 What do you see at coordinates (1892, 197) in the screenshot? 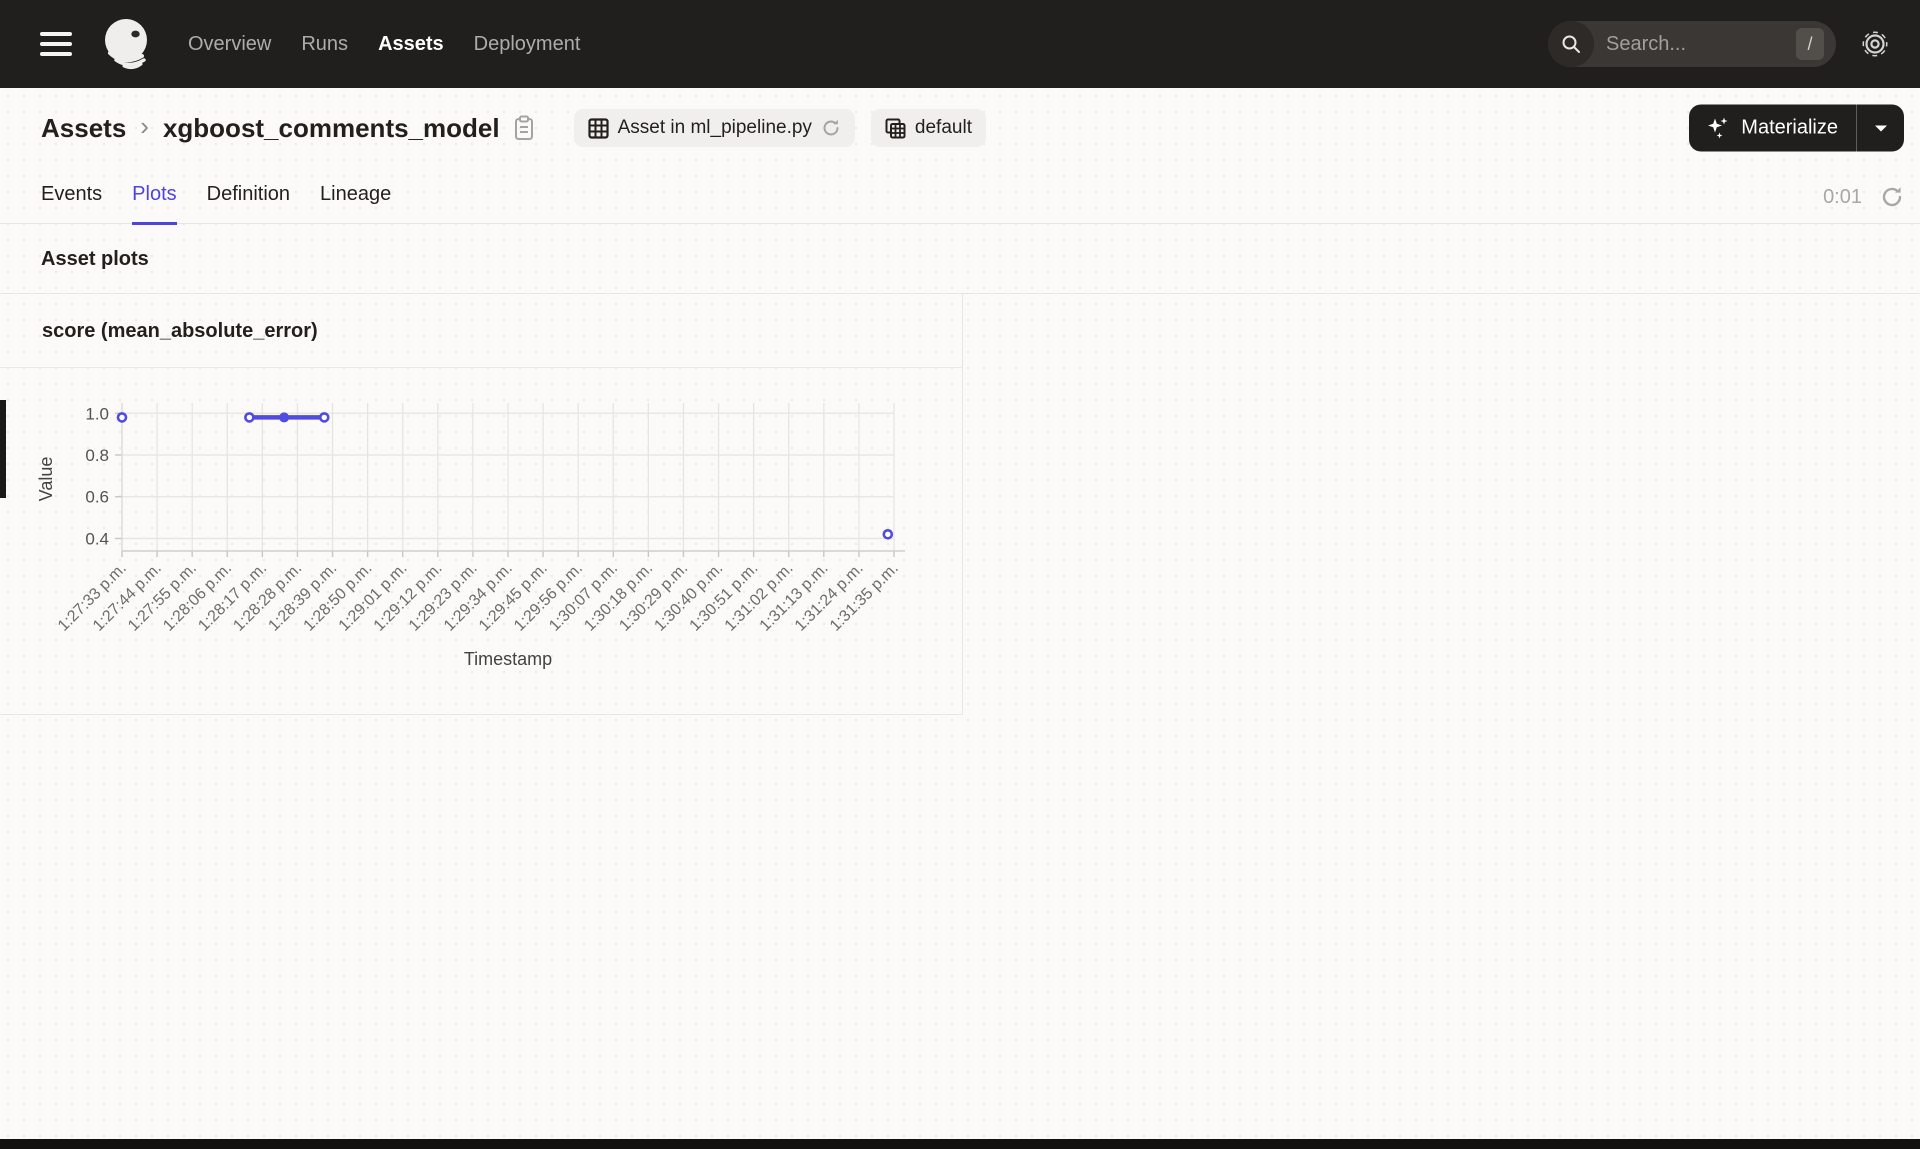
I see `refresh-icon` at bounding box center [1892, 197].